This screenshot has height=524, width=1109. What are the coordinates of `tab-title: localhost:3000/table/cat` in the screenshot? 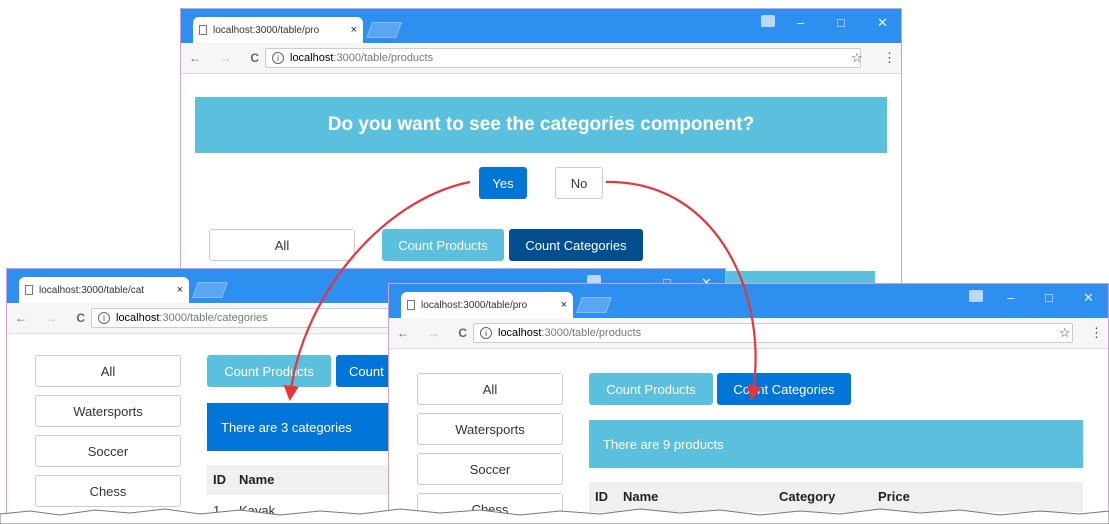 It's located at (92, 290).